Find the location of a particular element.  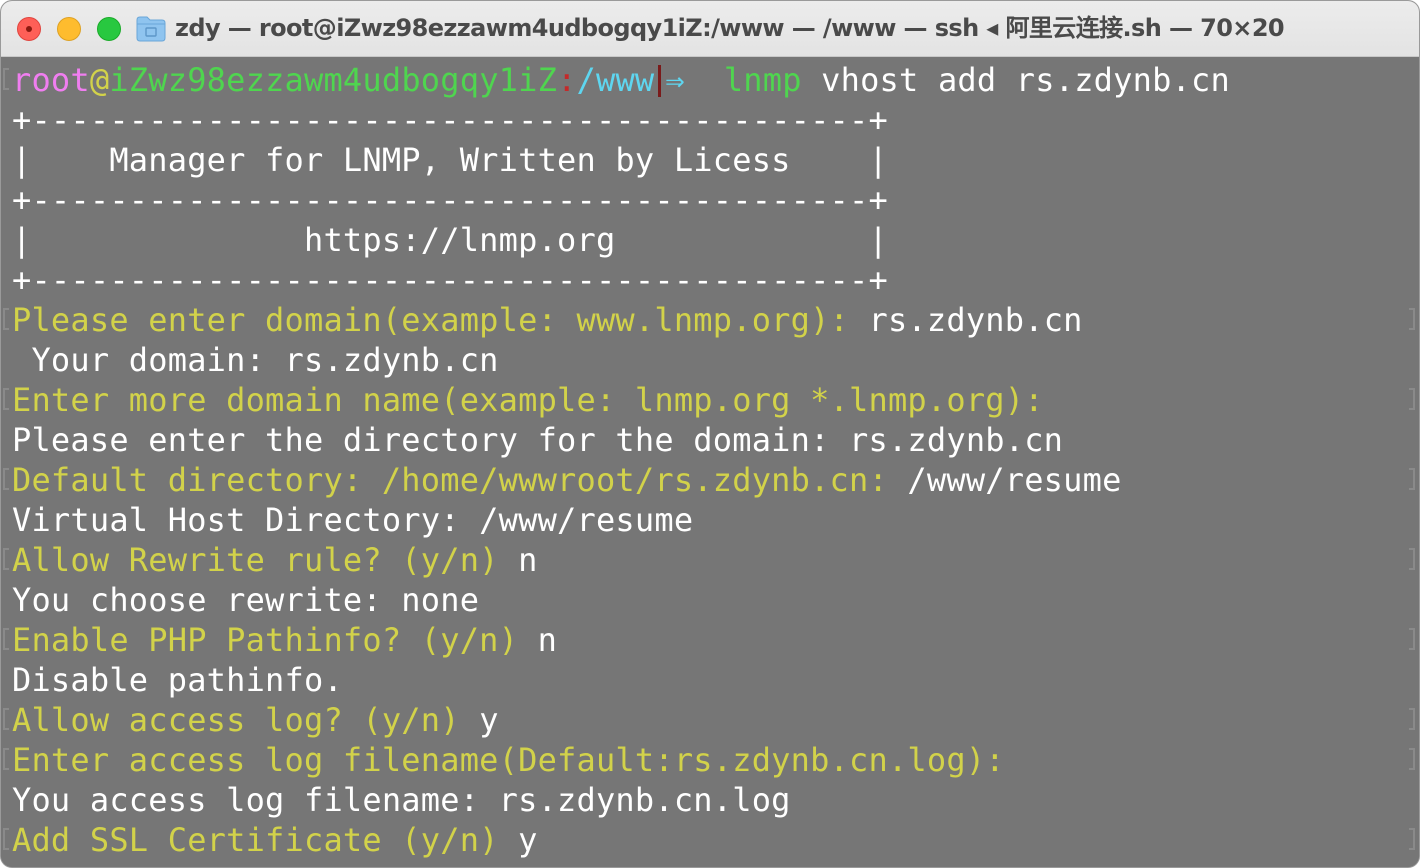

close-window-button is located at coordinates (29, 29).